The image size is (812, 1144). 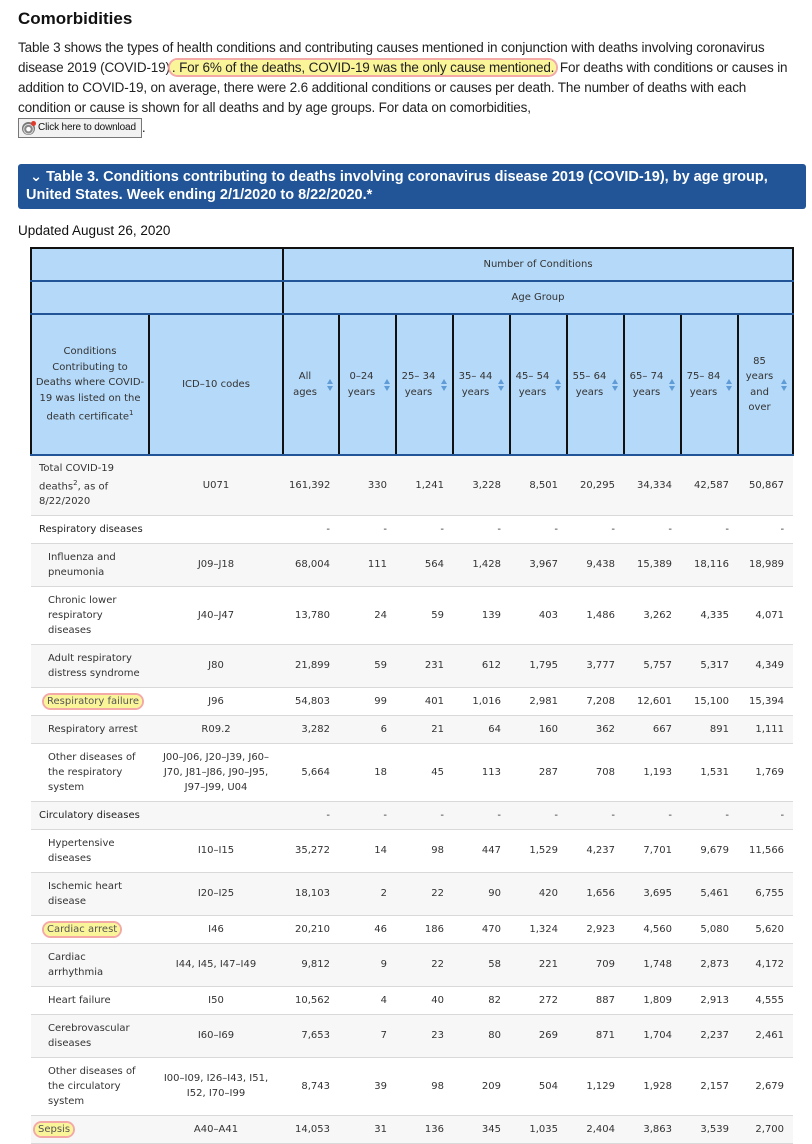 What do you see at coordinates (652, 1086) in the screenshot?
I see `value-cell: 1,928` at bounding box center [652, 1086].